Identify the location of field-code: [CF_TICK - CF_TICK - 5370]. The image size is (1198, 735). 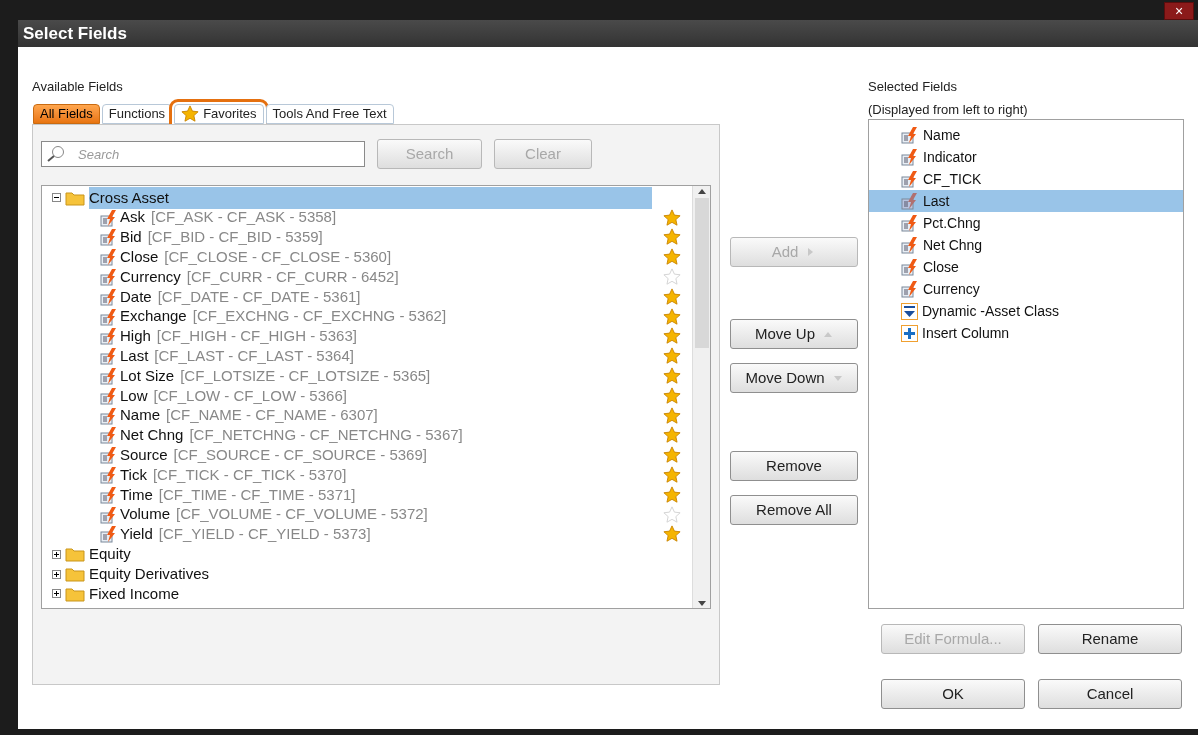
(249, 474).